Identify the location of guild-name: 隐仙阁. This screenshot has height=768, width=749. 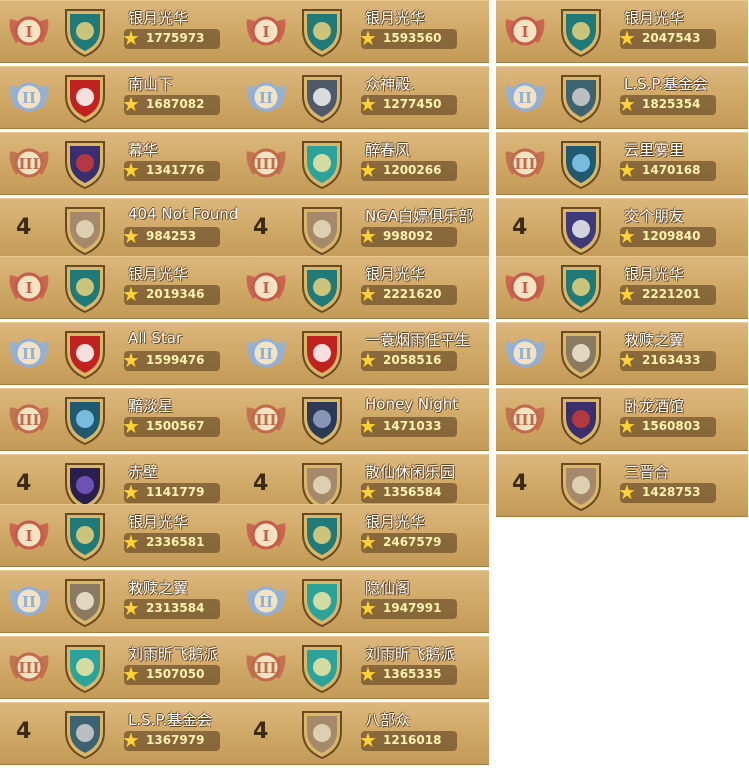
(388, 588).